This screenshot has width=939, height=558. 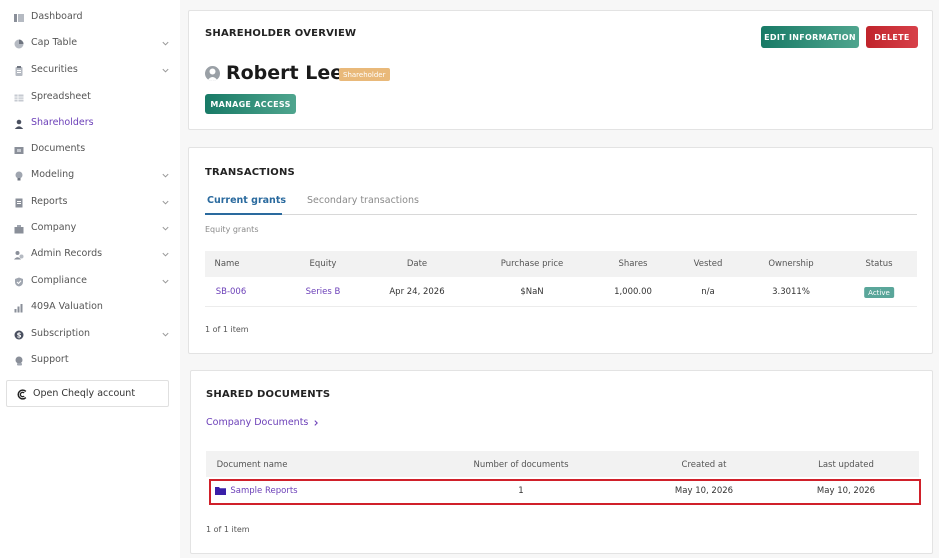 What do you see at coordinates (532, 292) in the screenshot?
I see `purchase-price: $NaN` at bounding box center [532, 292].